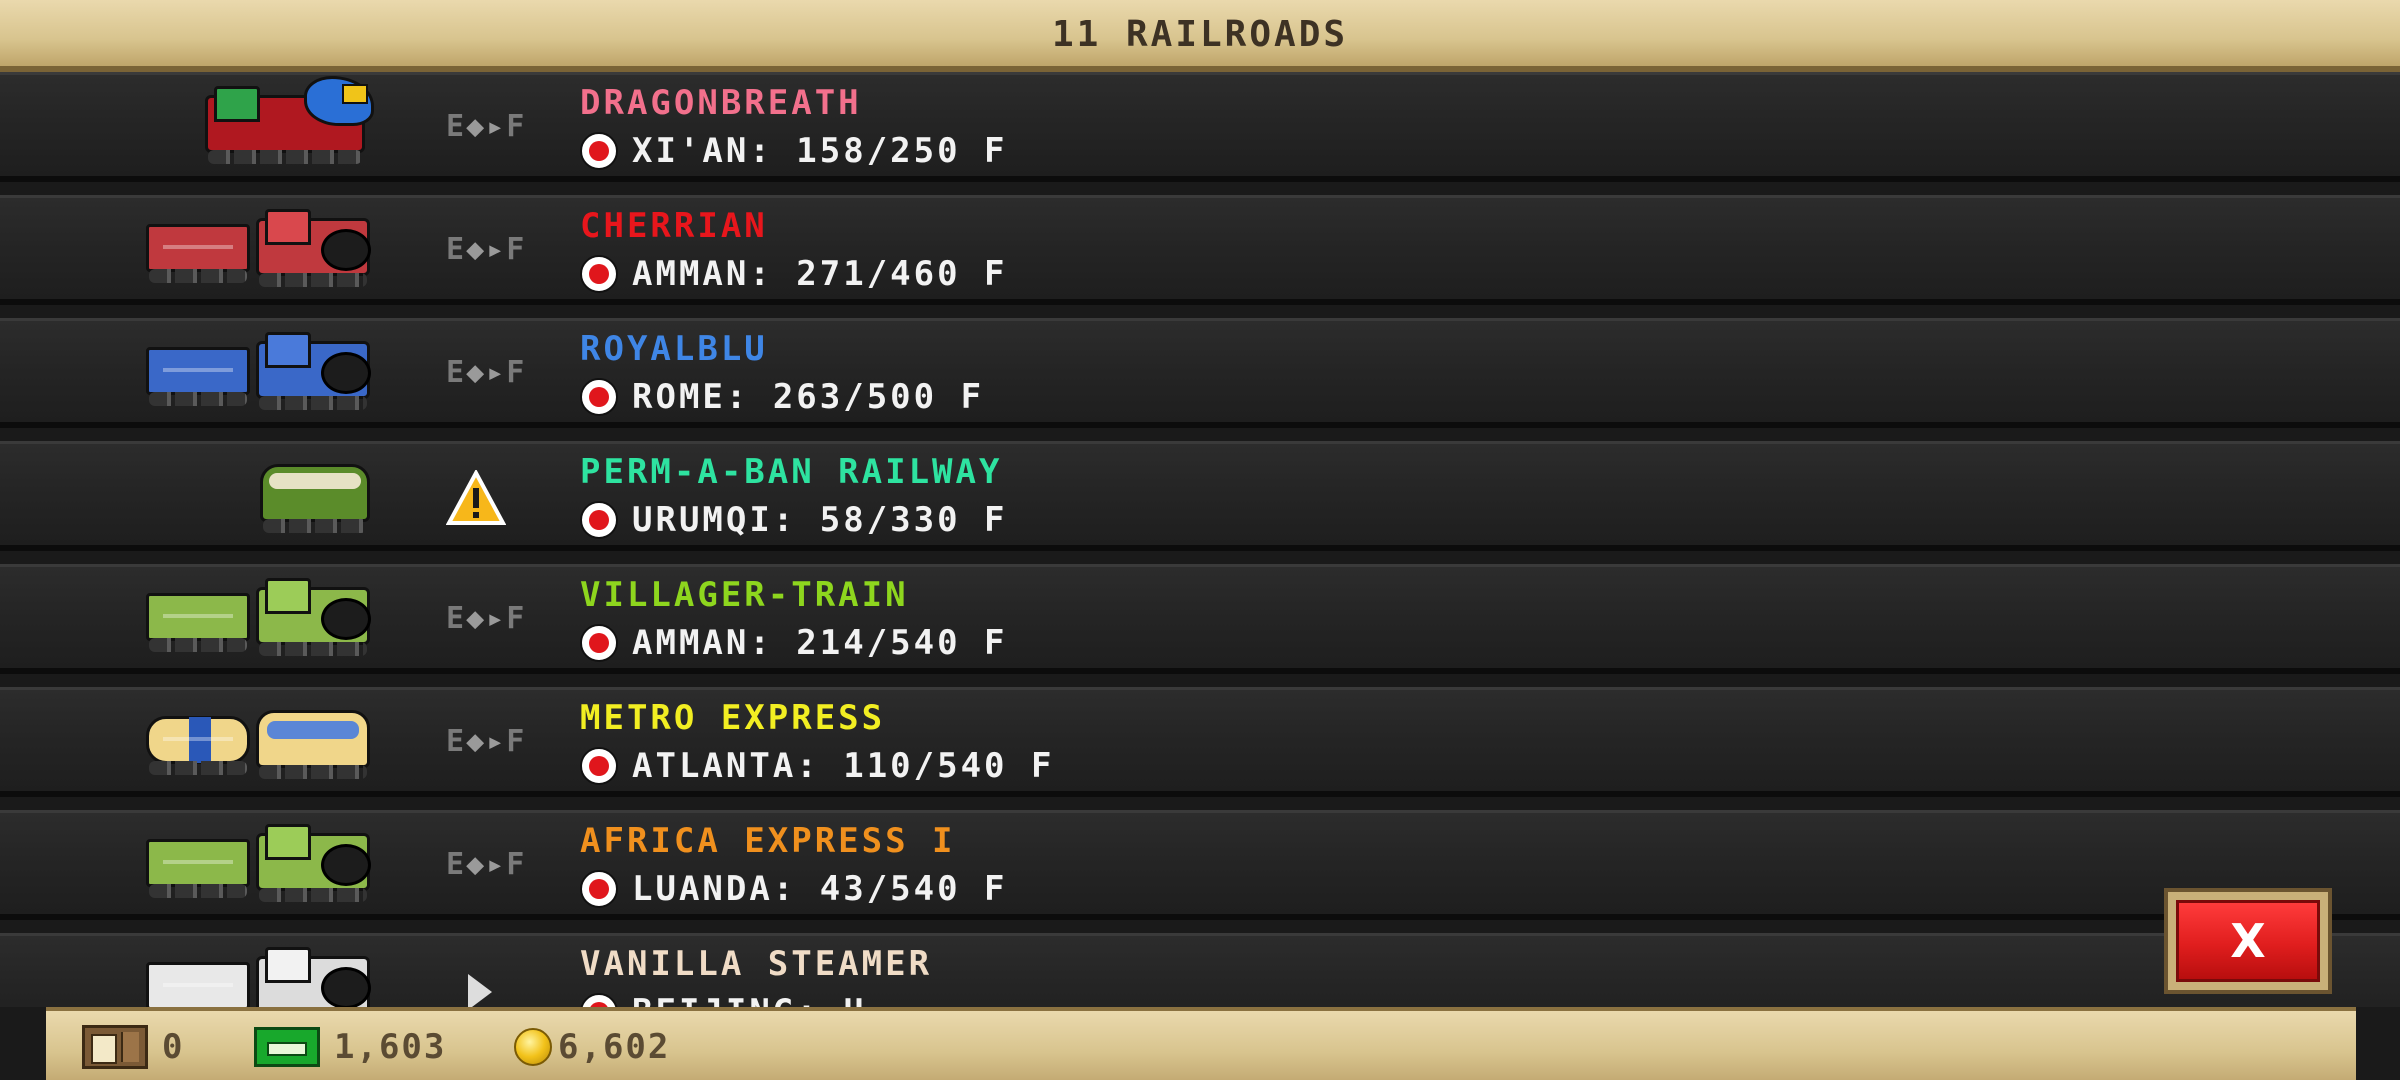 This screenshot has height=1080, width=2400. I want to click on destination: XI'AN: 158/250 F, so click(794, 151).